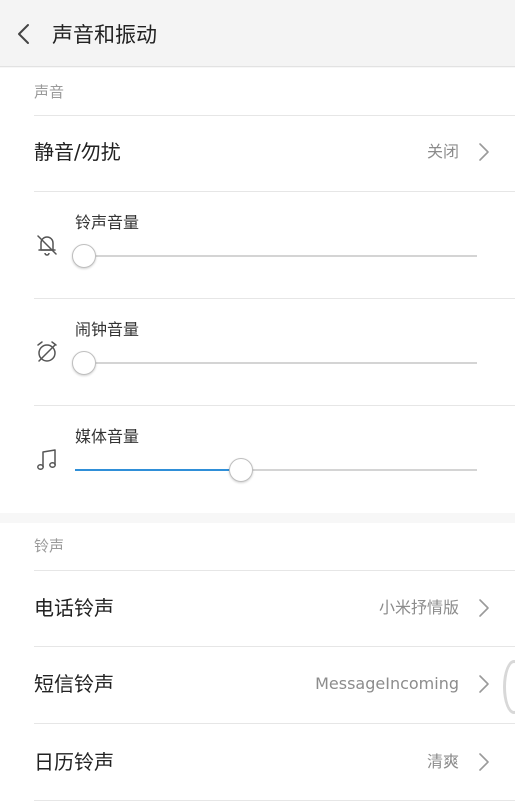  What do you see at coordinates (257, 153) in the screenshot?
I see `dnd-row: 静音/勿扰 关闭` at bounding box center [257, 153].